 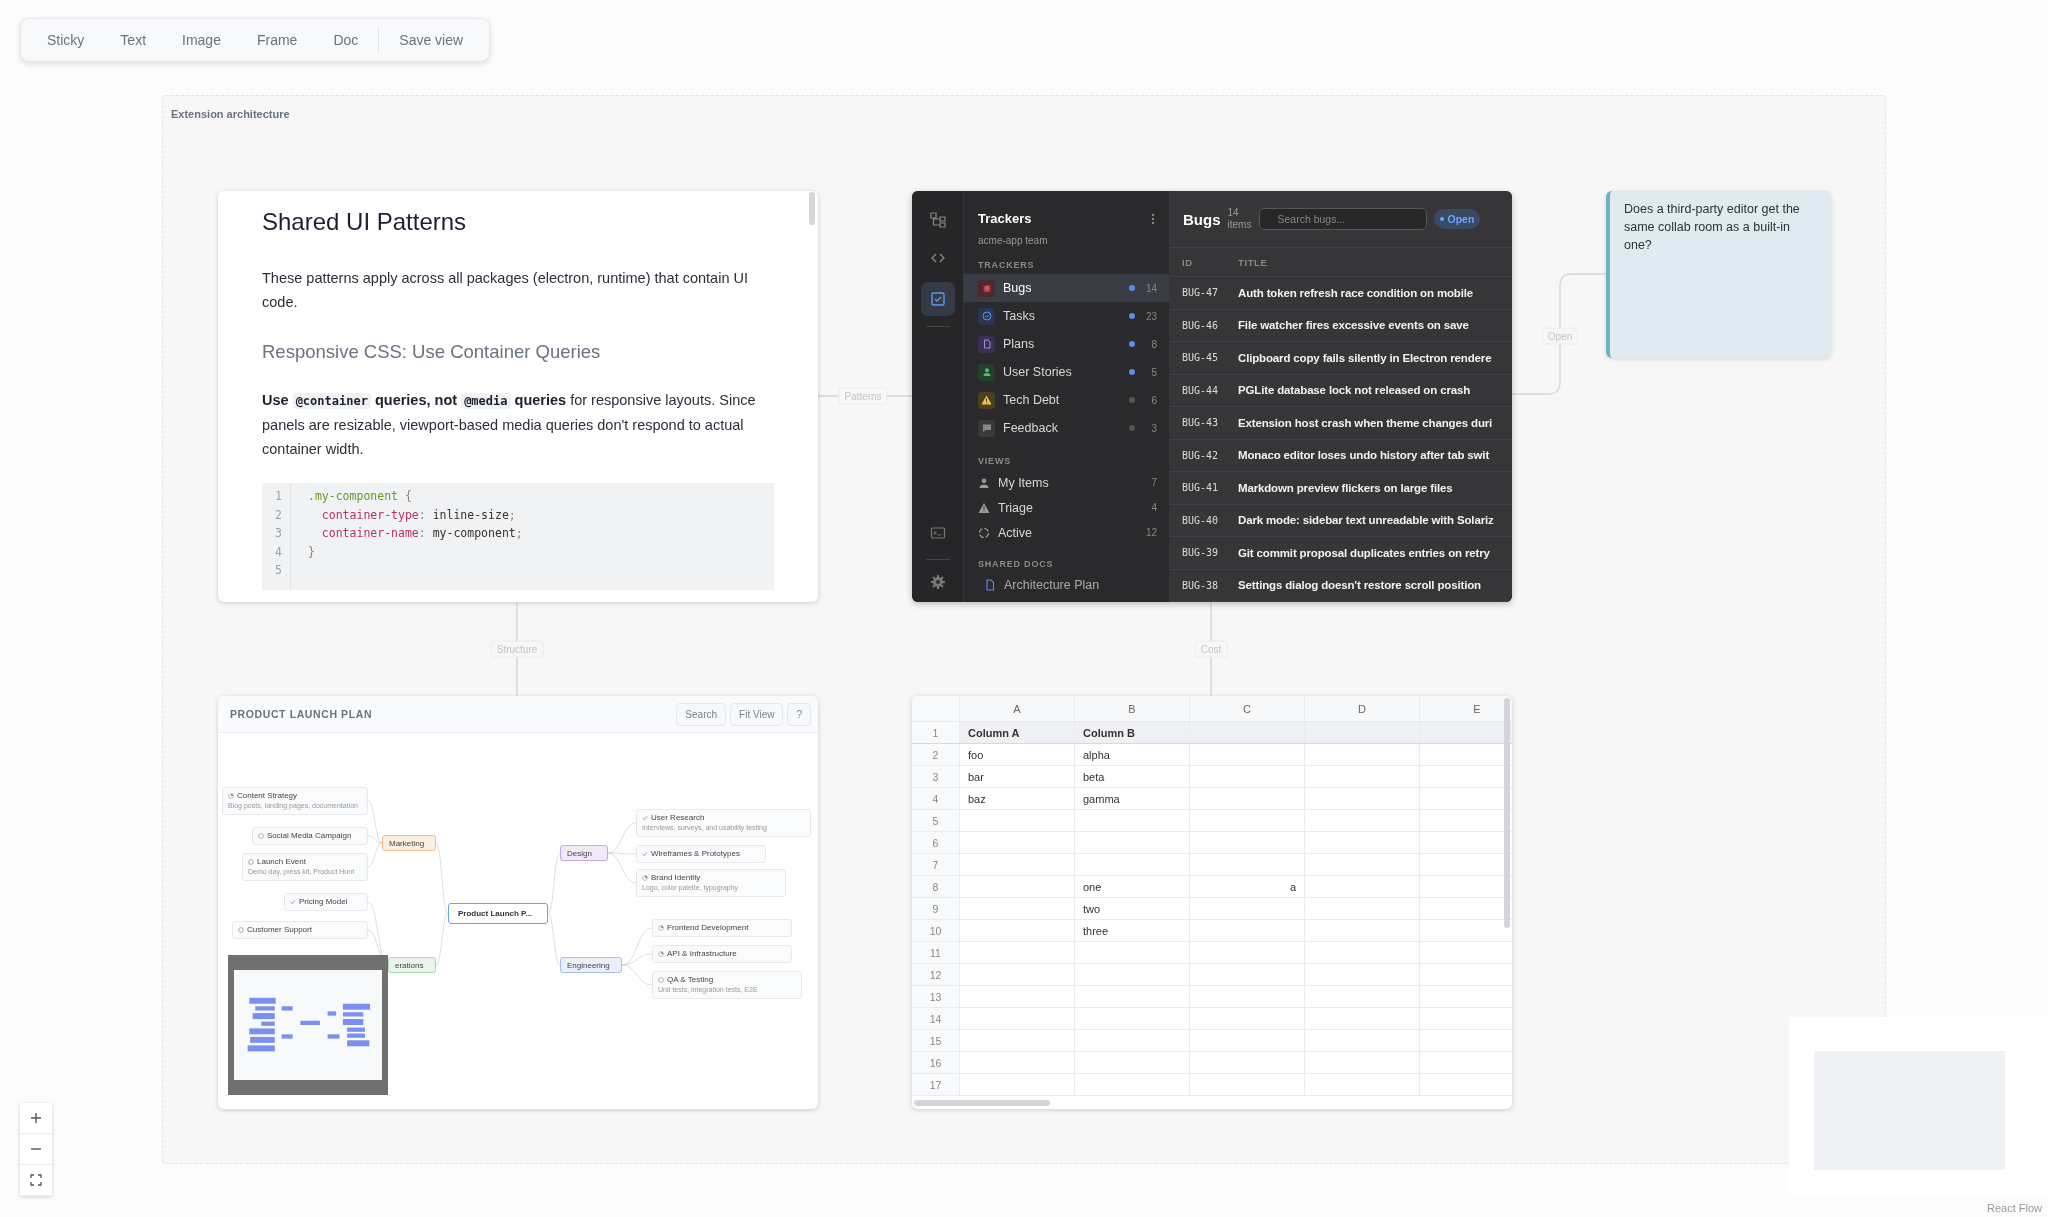 I want to click on bug-title: Markdown preview flickers on large files, so click(x=1345, y=487).